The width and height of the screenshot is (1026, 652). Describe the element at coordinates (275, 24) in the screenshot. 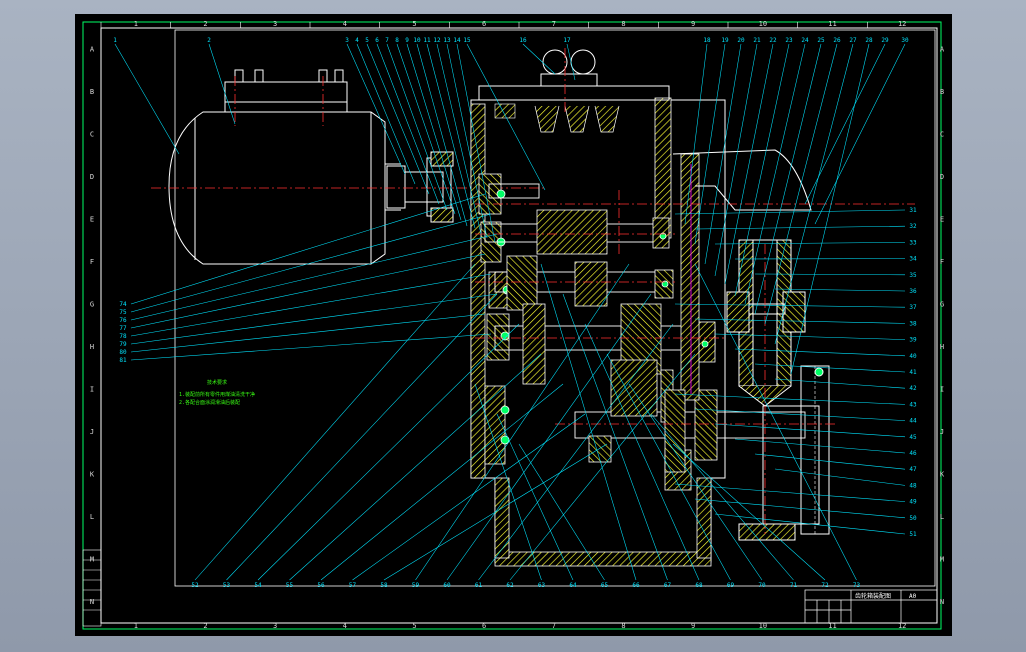

I see `top-zone-tick: 3` at that location.